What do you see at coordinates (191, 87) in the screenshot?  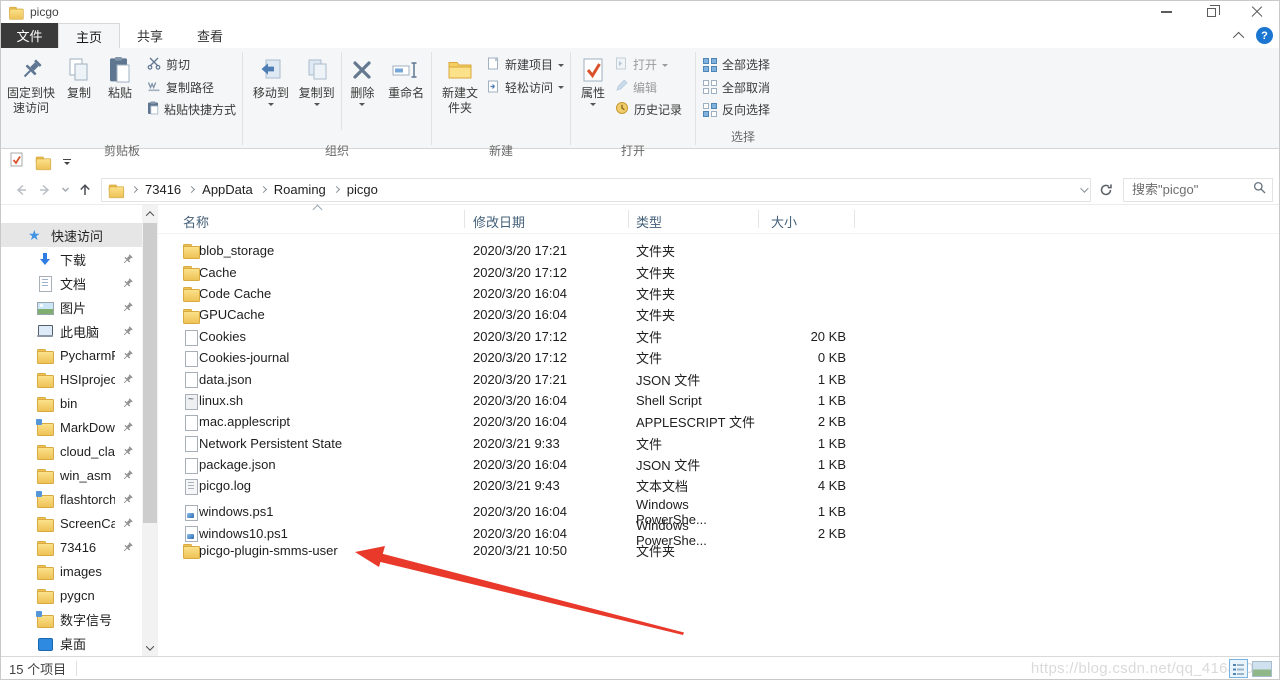 I see `copy-path-button: 复制路径` at bounding box center [191, 87].